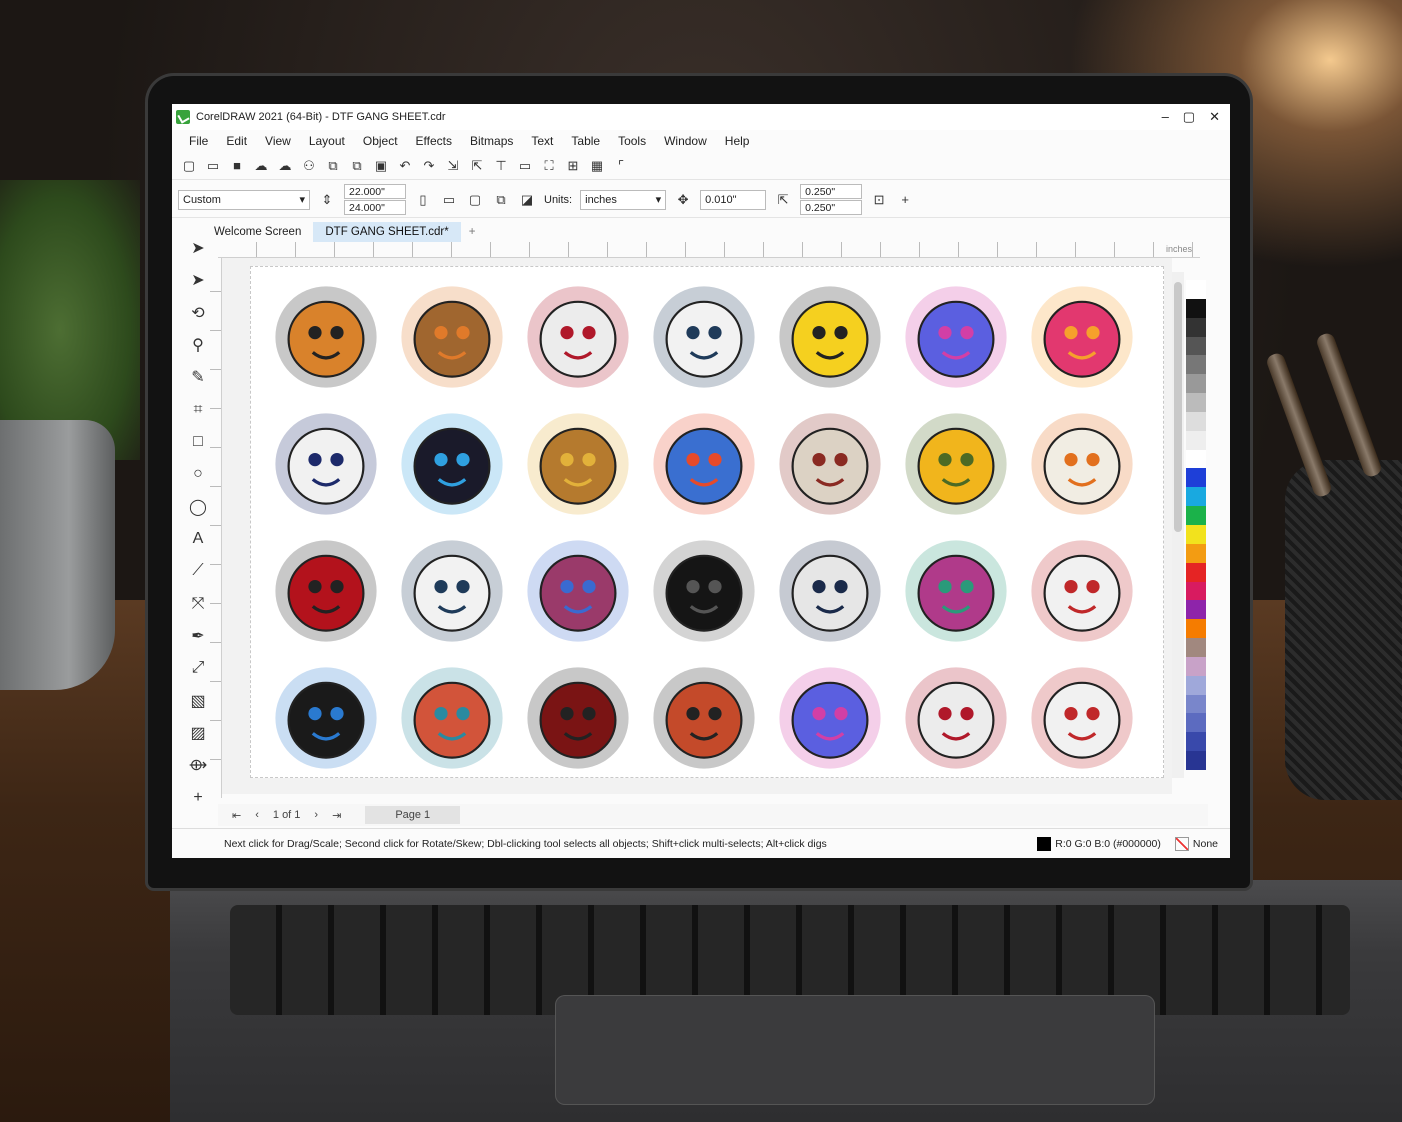 This screenshot has width=1402, height=1122. What do you see at coordinates (326, 463) in the screenshot?
I see `sticker-astronaut` at bounding box center [326, 463].